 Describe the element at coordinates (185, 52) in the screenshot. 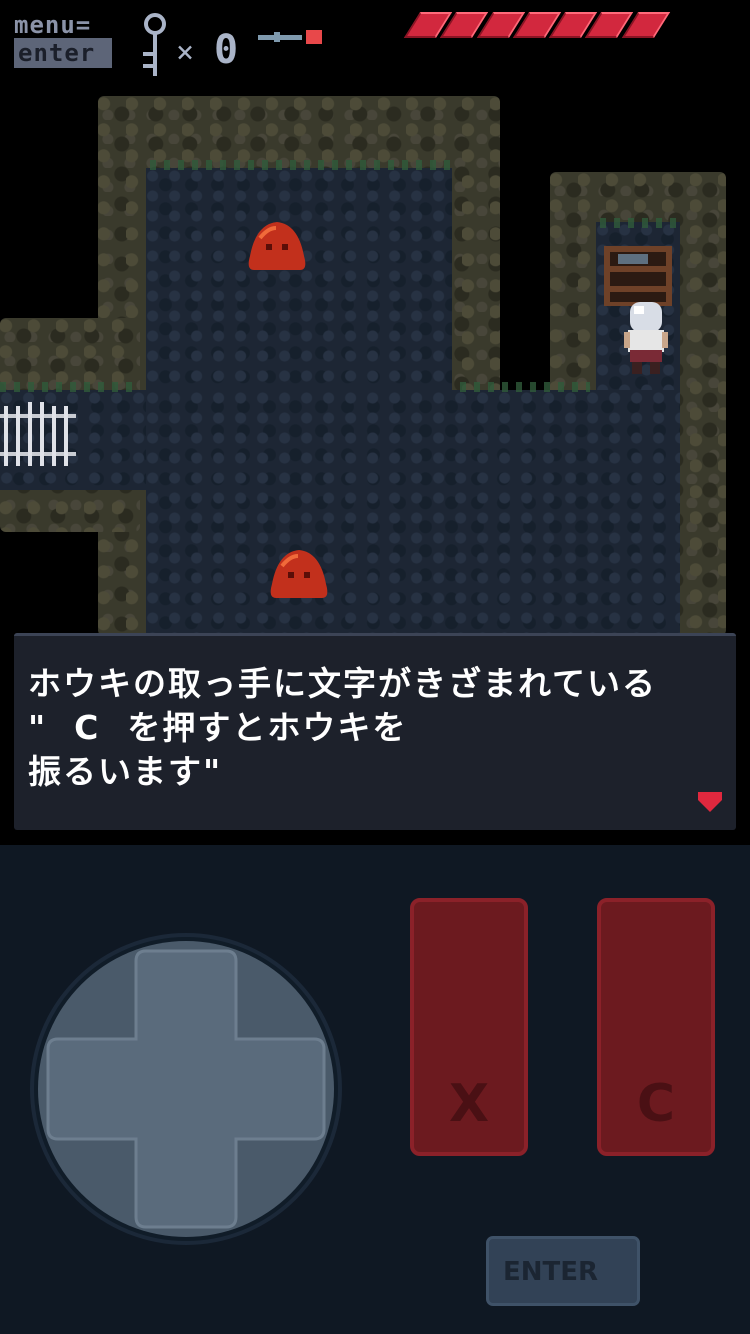

I see `key-multiplier: ×` at that location.